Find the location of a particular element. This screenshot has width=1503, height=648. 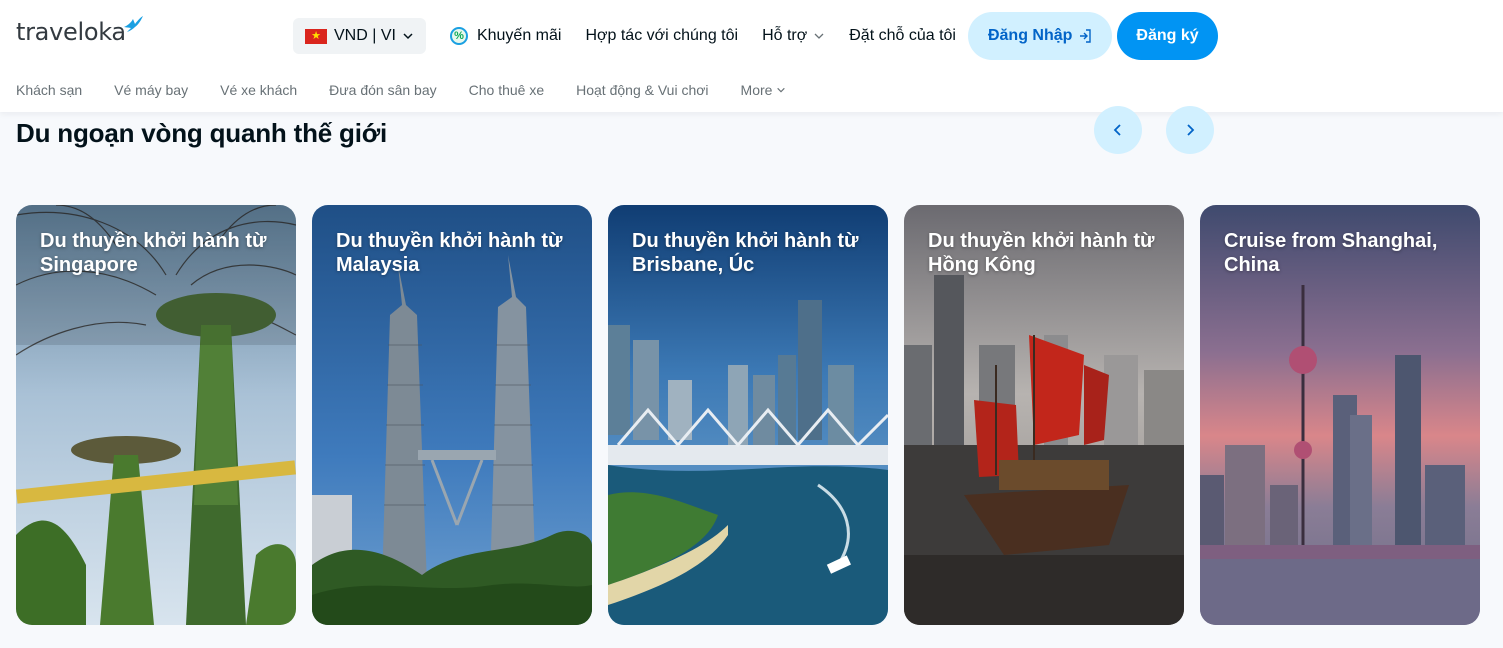

my-bookings-link: Đặt chỗ của tôi is located at coordinates (902, 36).